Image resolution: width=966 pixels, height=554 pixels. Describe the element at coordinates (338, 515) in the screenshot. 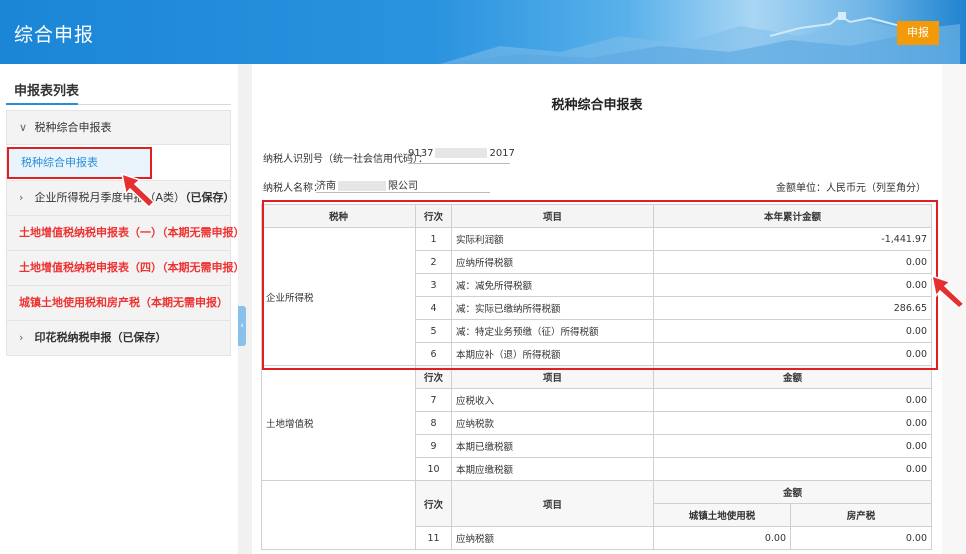

I see `tax-type-cell` at that location.